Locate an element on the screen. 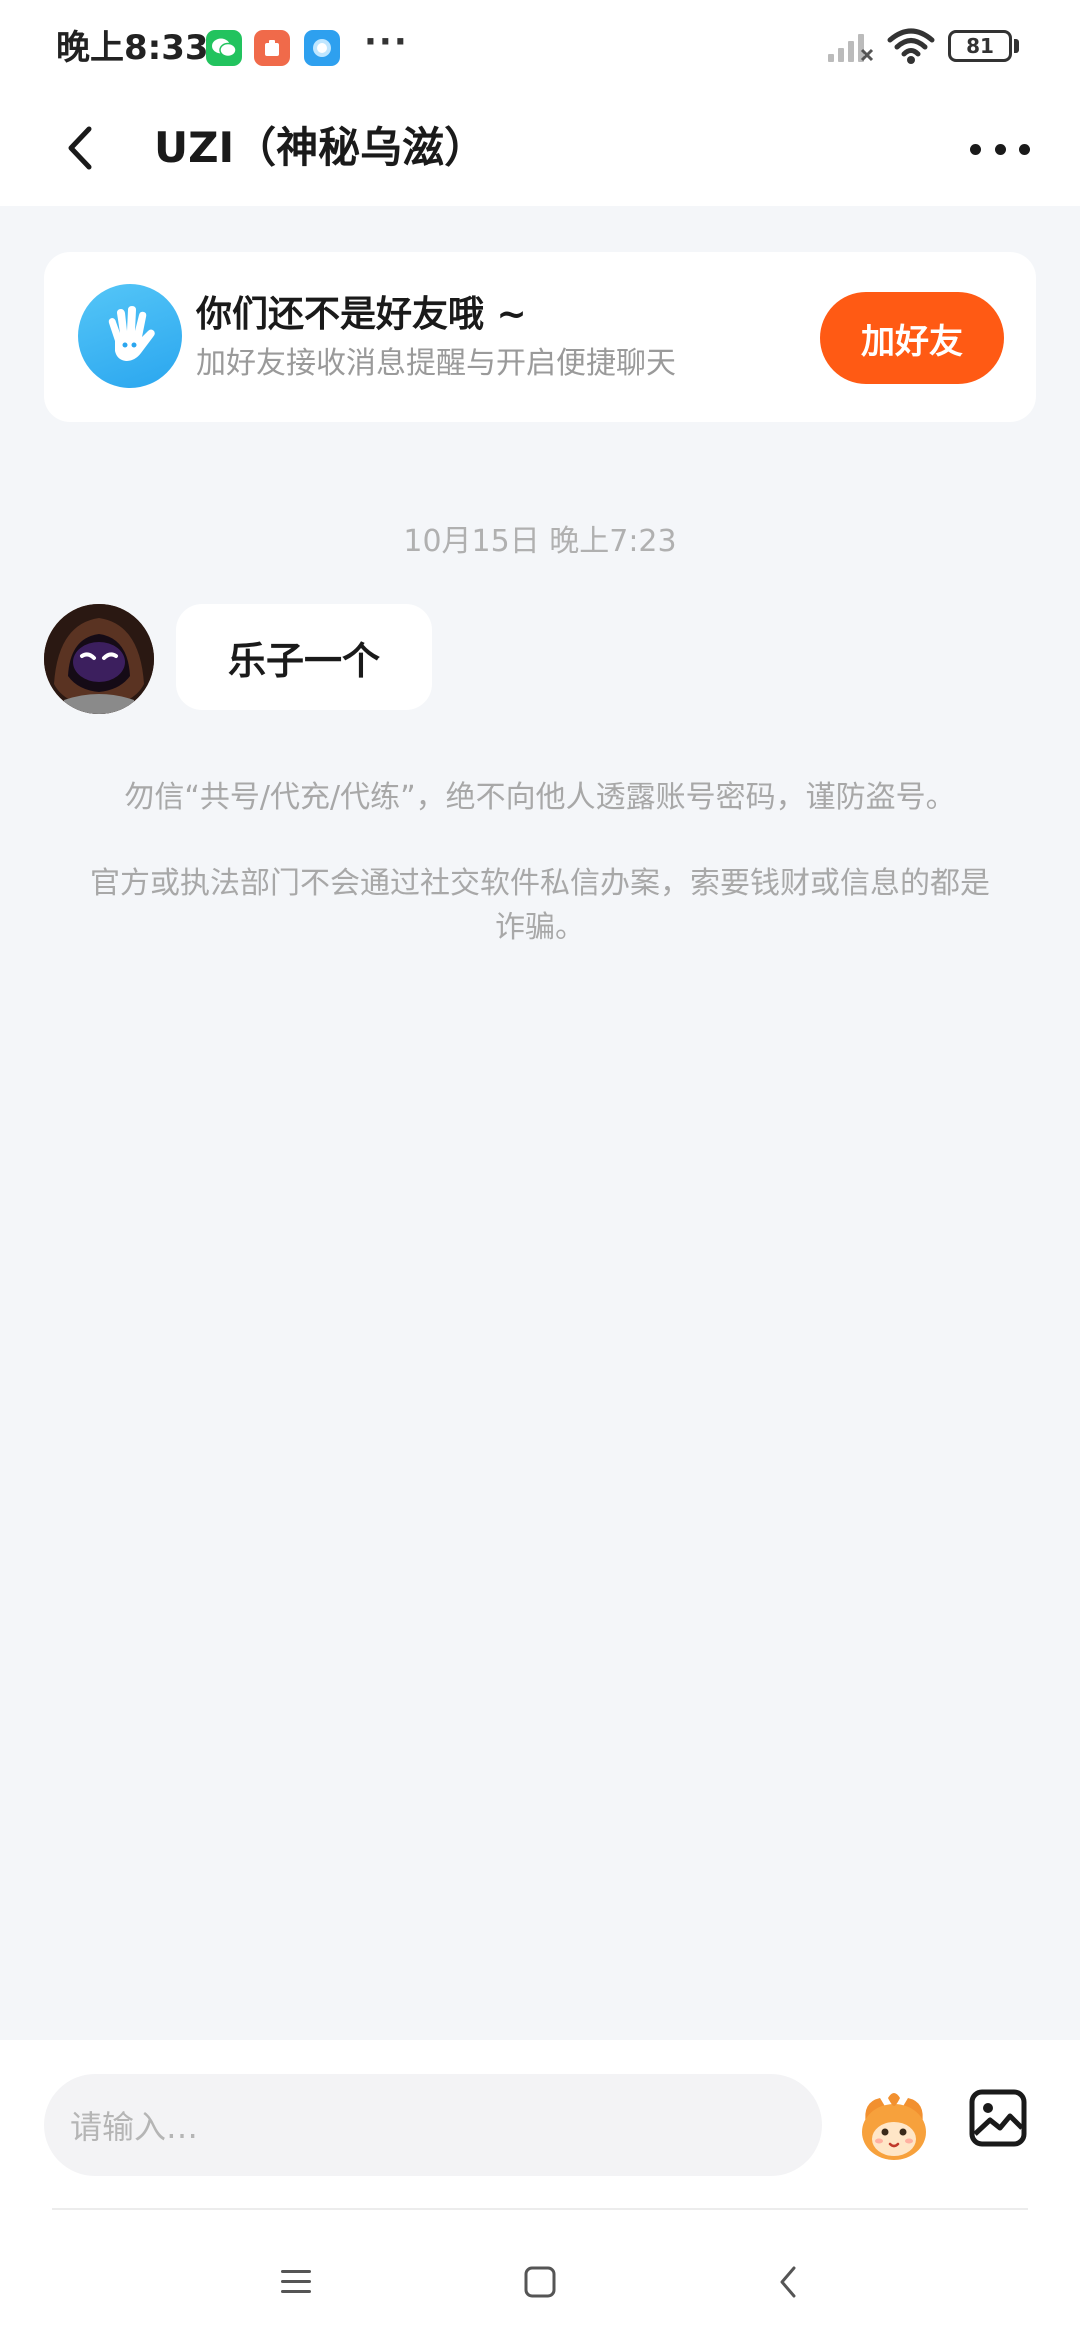 This screenshot has height=2340, width=1080. banner-title: 你们还不是好友哦 ~ is located at coordinates (361, 314).